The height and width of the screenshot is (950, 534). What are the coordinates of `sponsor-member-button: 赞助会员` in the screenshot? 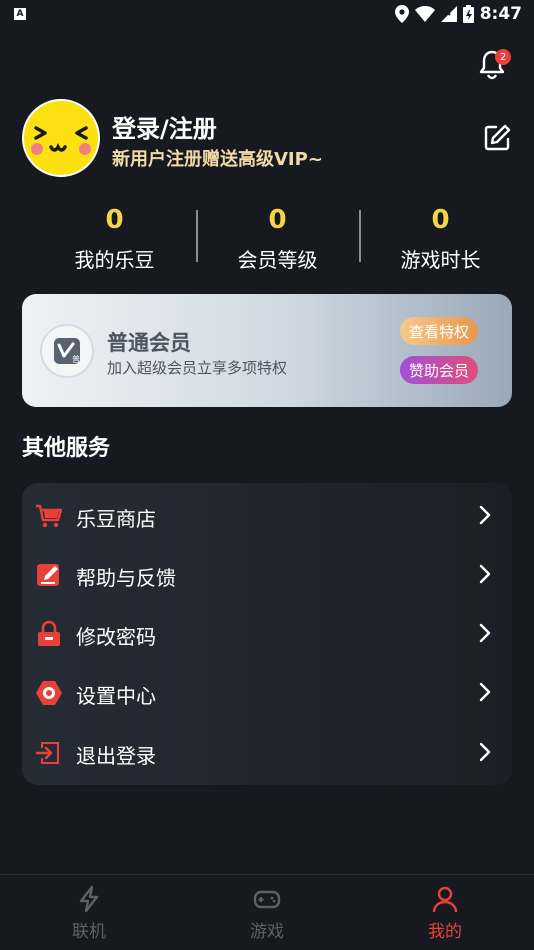 It's located at (439, 370).